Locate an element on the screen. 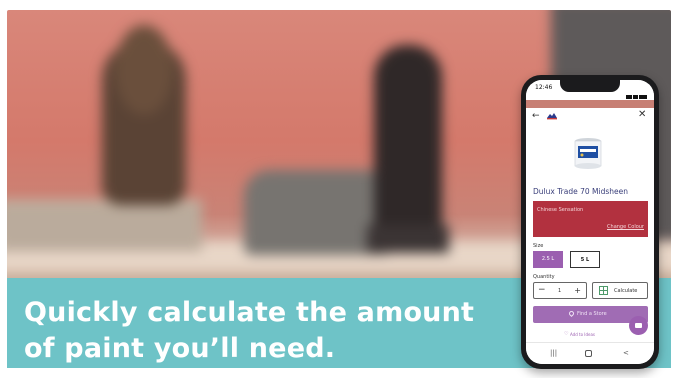  basket-button is located at coordinates (638, 325).